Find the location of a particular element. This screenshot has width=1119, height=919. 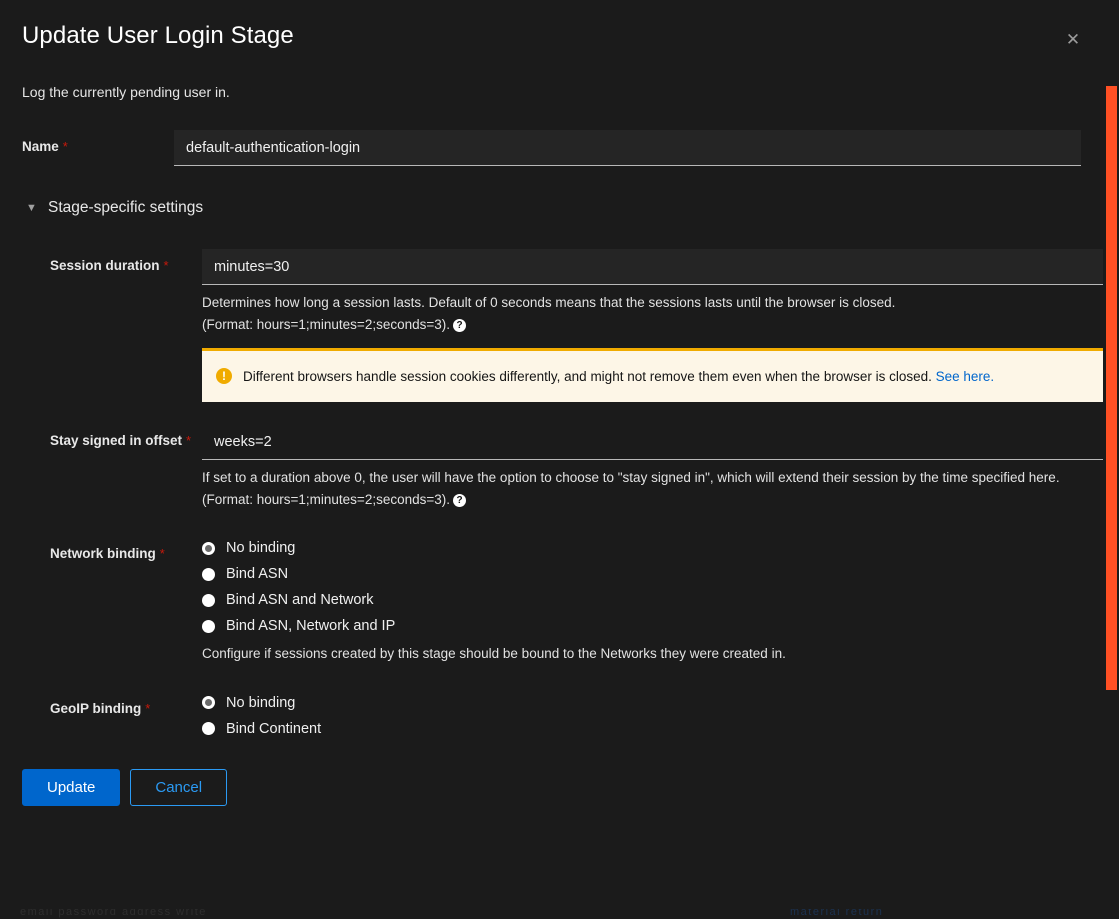

geoip-binding-field-col: No binding Bind Continent is located at coordinates (652, 714).